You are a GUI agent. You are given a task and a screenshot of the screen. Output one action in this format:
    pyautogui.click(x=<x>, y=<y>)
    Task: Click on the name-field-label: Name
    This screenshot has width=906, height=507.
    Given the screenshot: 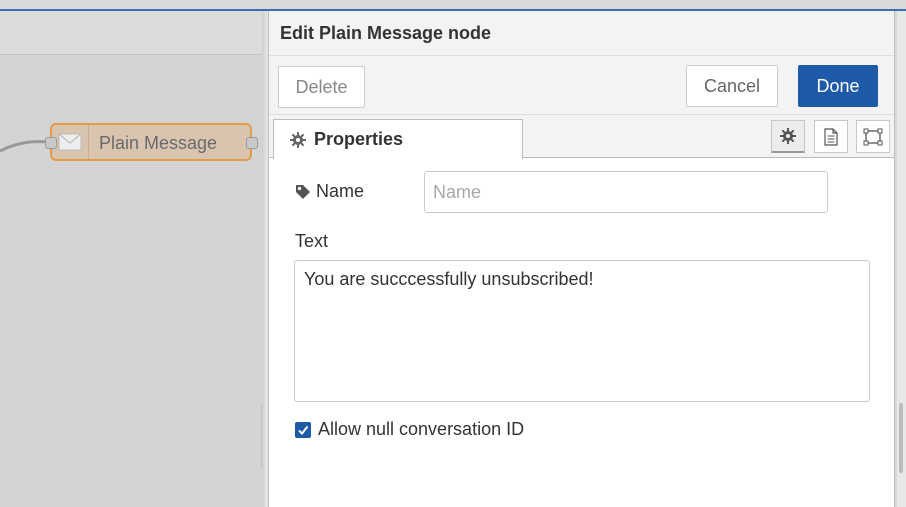 What is the action you would take?
    pyautogui.click(x=329, y=191)
    